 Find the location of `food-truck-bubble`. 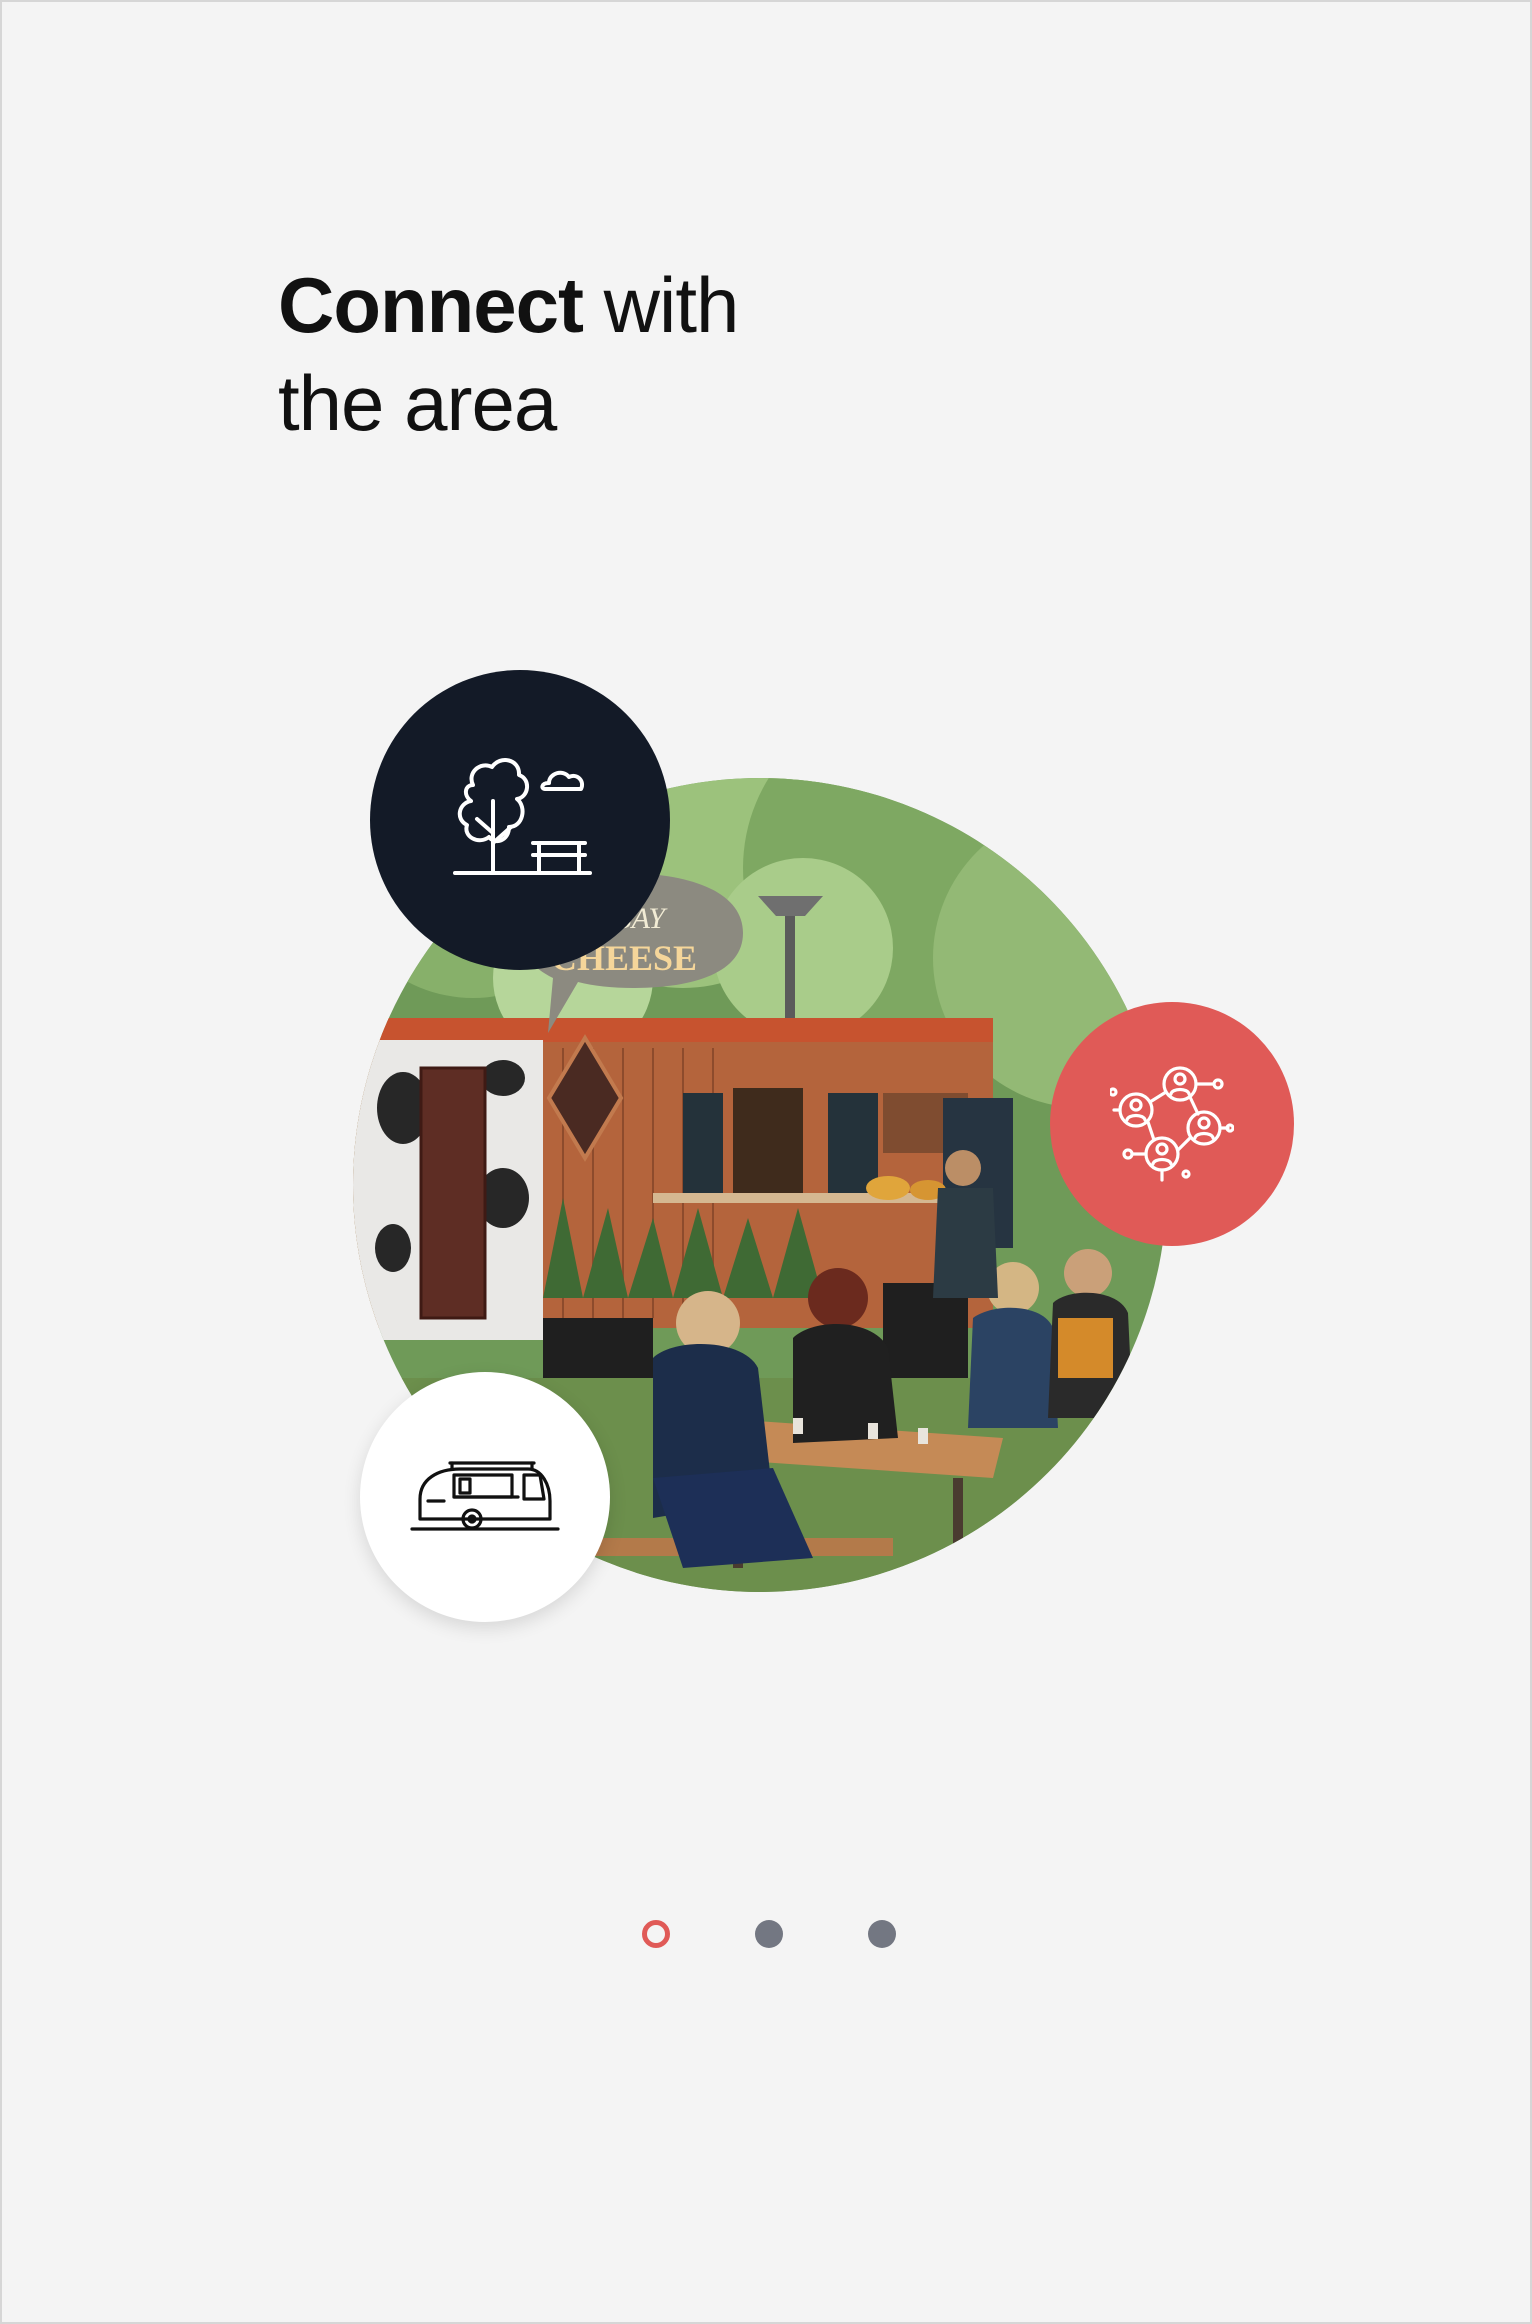

food-truck-bubble is located at coordinates (485, 1497).